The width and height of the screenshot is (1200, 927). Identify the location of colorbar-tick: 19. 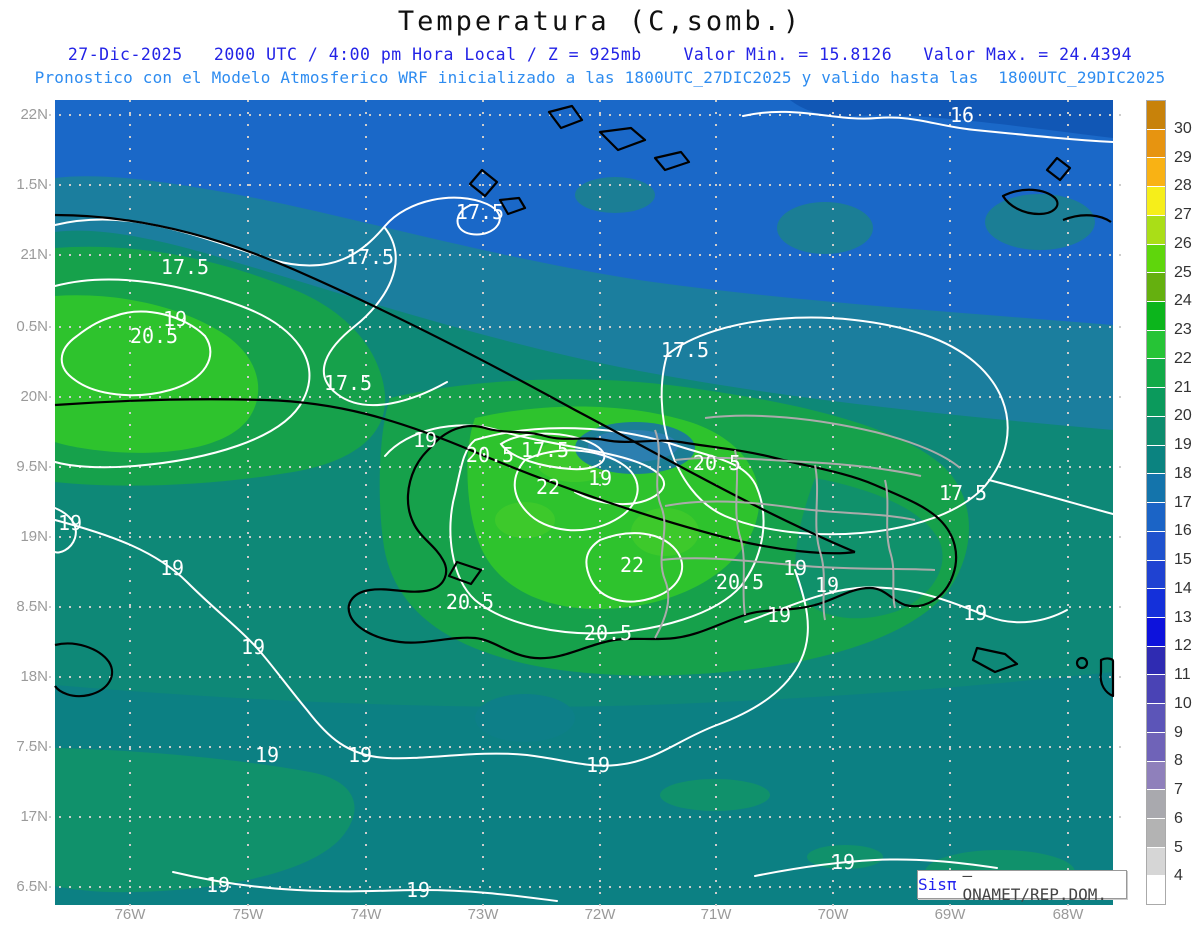
(1183, 444).